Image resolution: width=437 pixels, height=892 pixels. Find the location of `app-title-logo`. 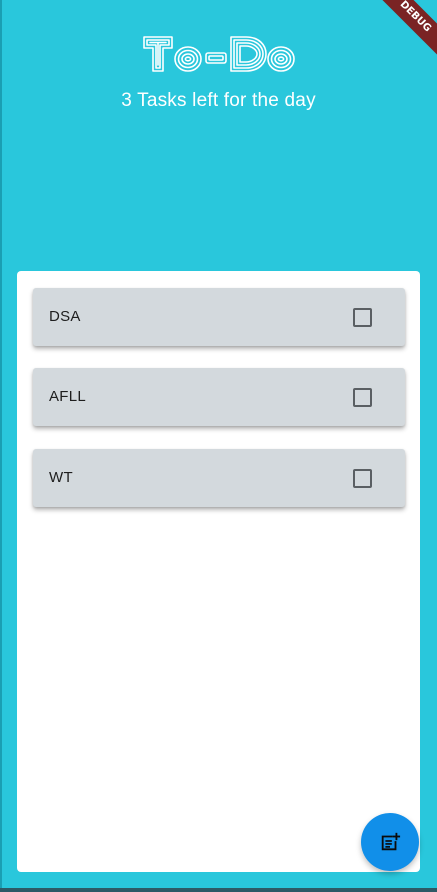

app-title-logo is located at coordinates (218, 54).